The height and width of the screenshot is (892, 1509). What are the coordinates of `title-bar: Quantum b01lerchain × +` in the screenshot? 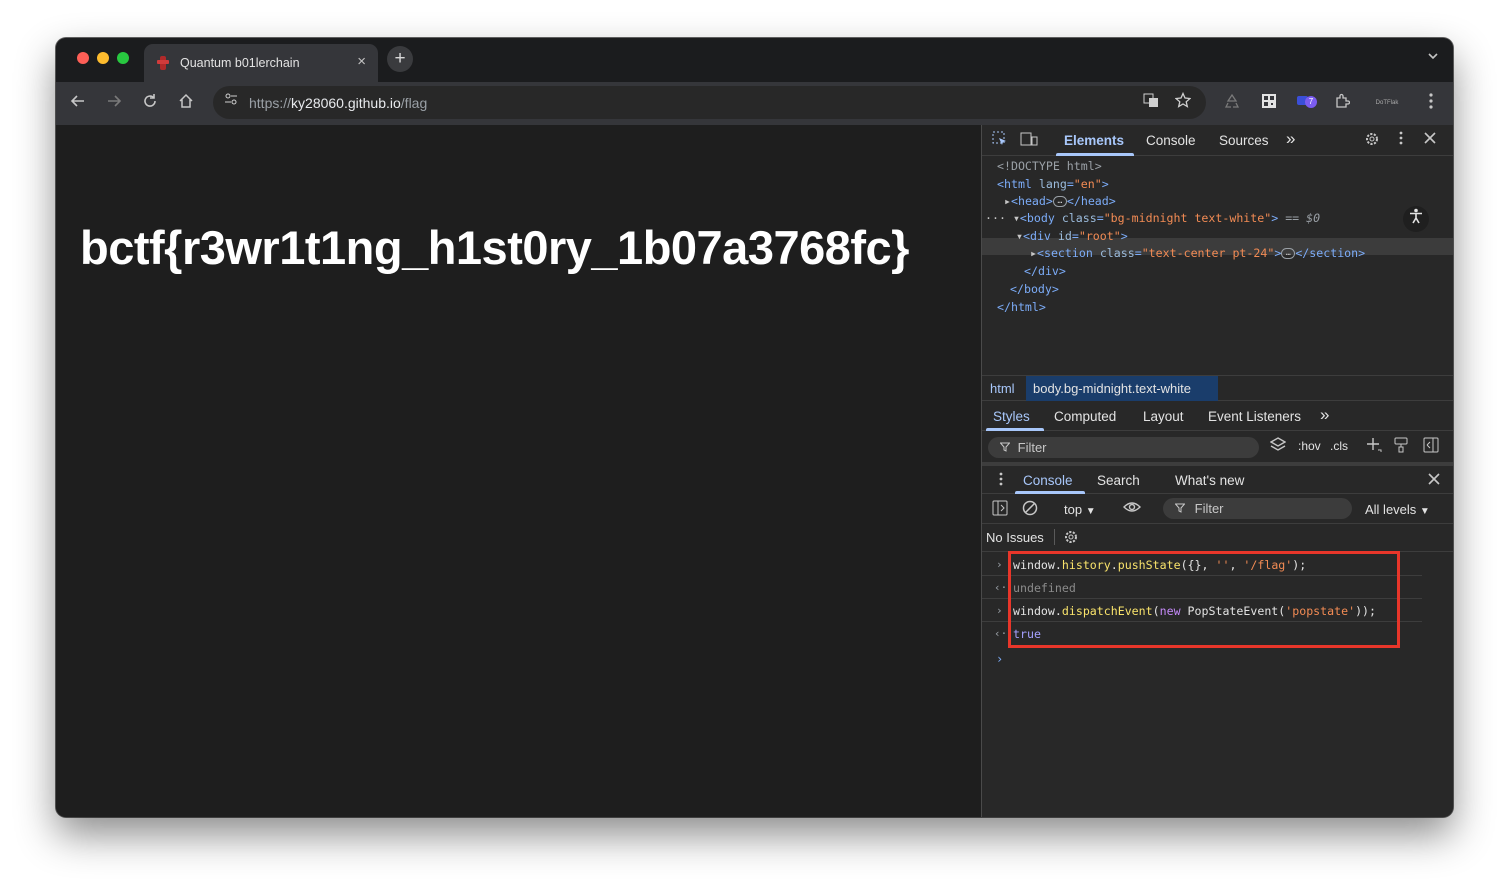 It's located at (754, 60).